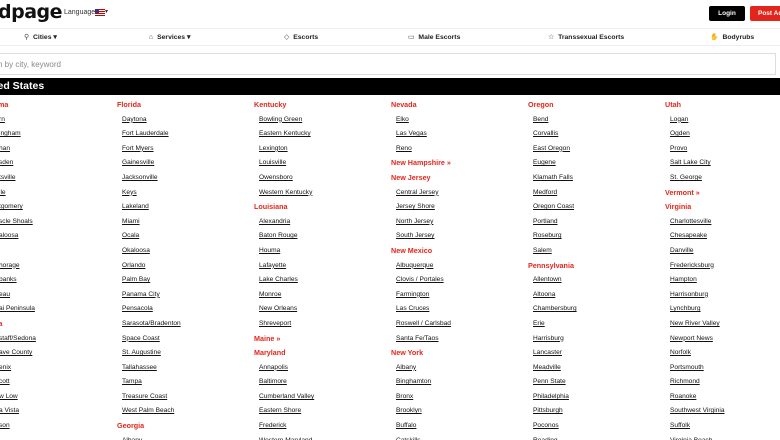 This screenshot has width=780, height=440. Describe the element at coordinates (722, 382) in the screenshot. I see `city-link: Richmond` at that location.